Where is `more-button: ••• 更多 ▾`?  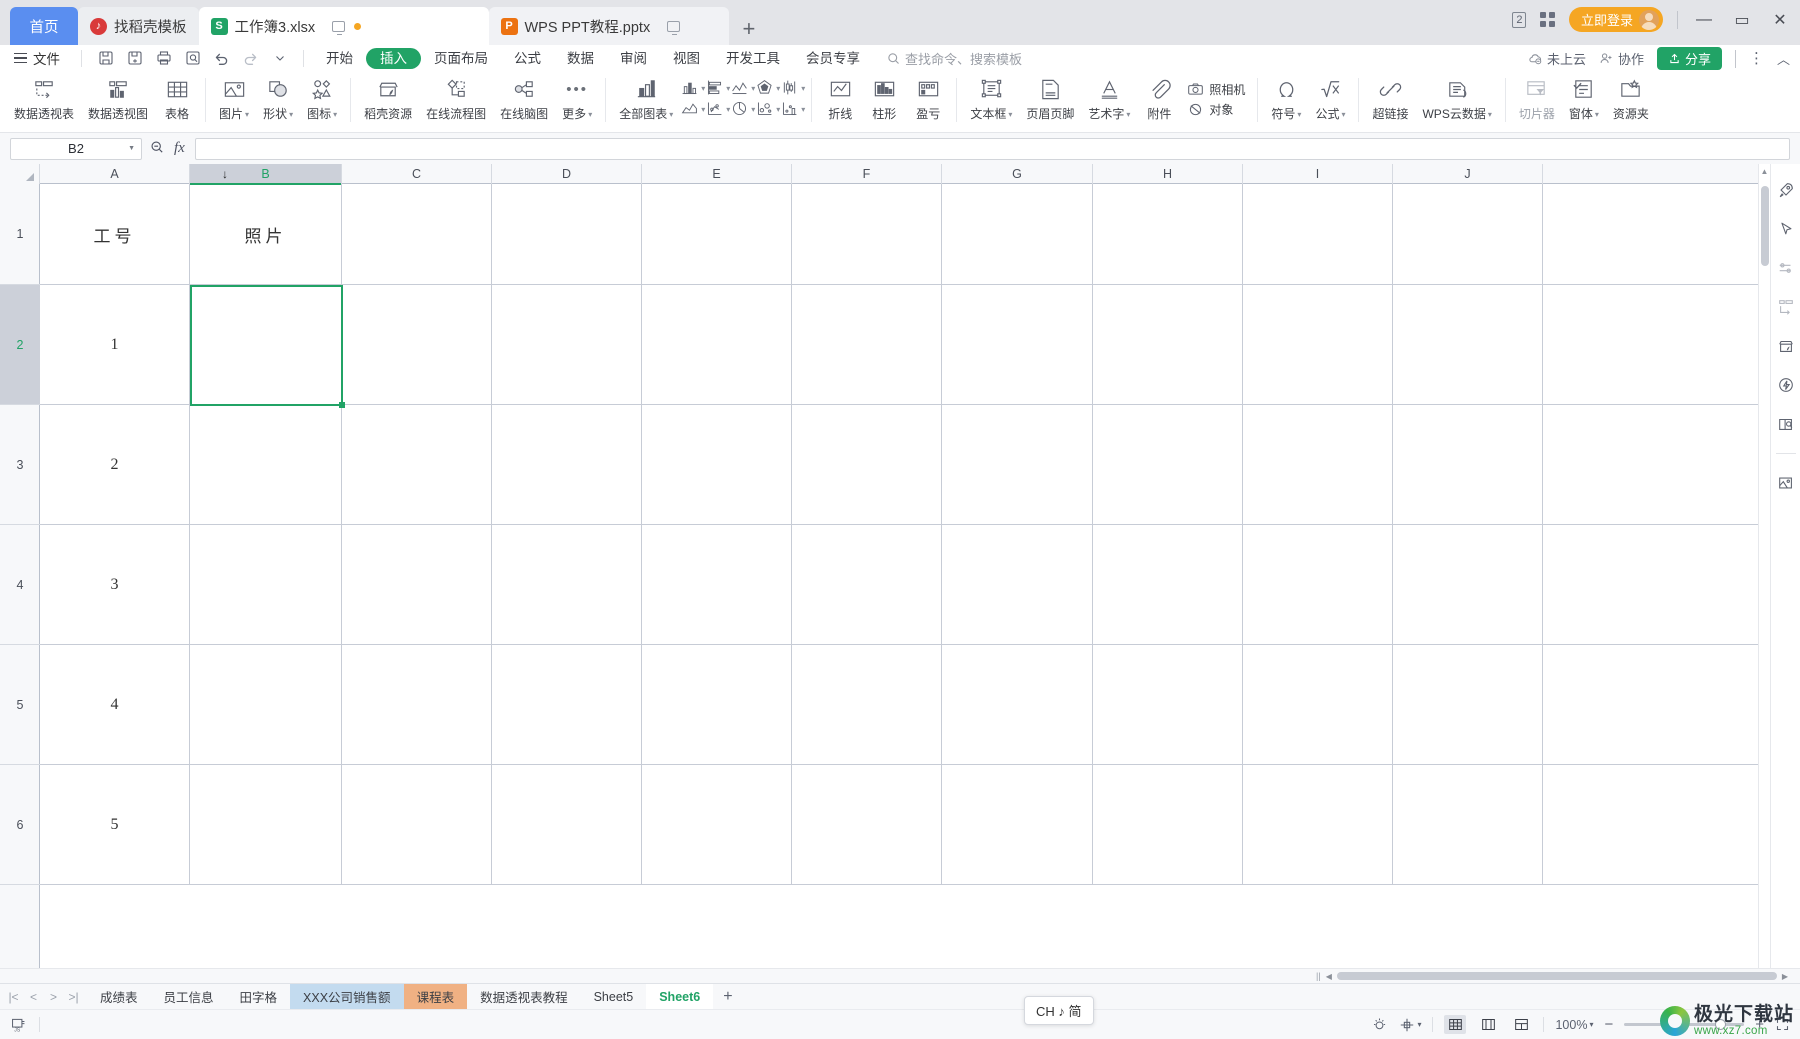 more-button: ••• 更多 ▾ is located at coordinates (577, 101).